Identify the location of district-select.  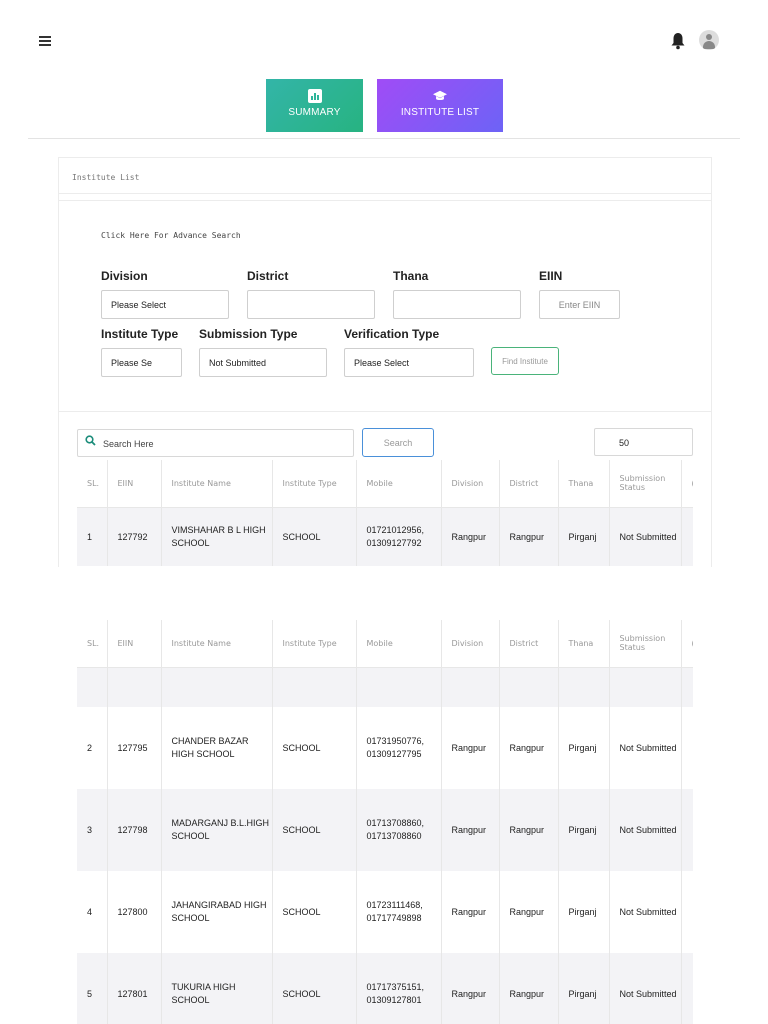
(311, 304).